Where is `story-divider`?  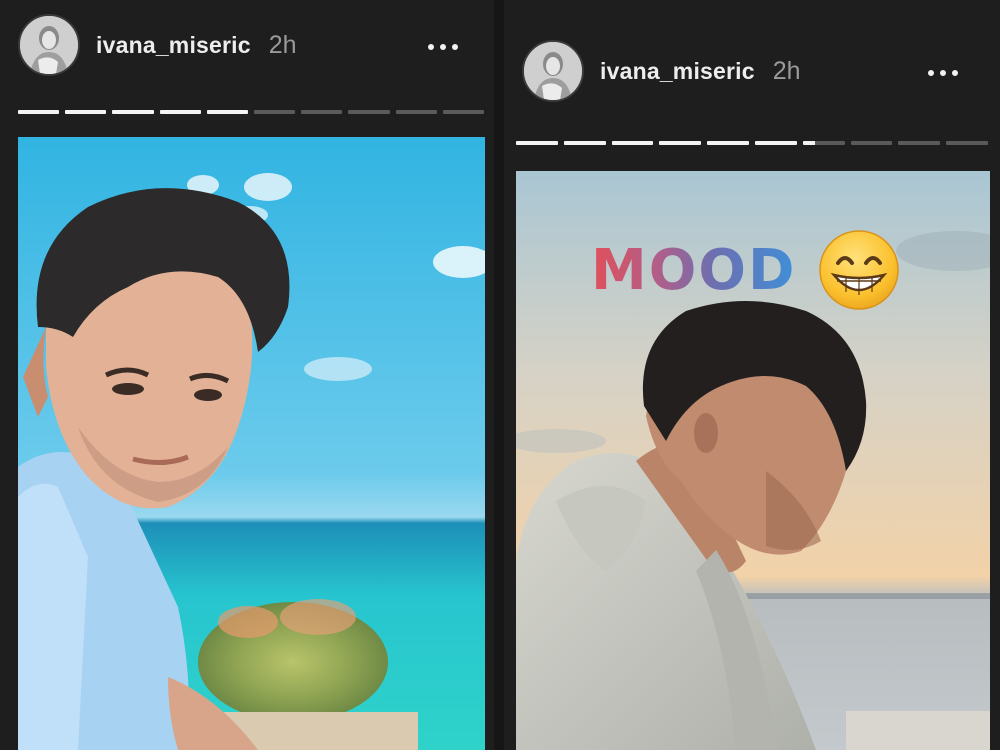
story-divider is located at coordinates (499, 375).